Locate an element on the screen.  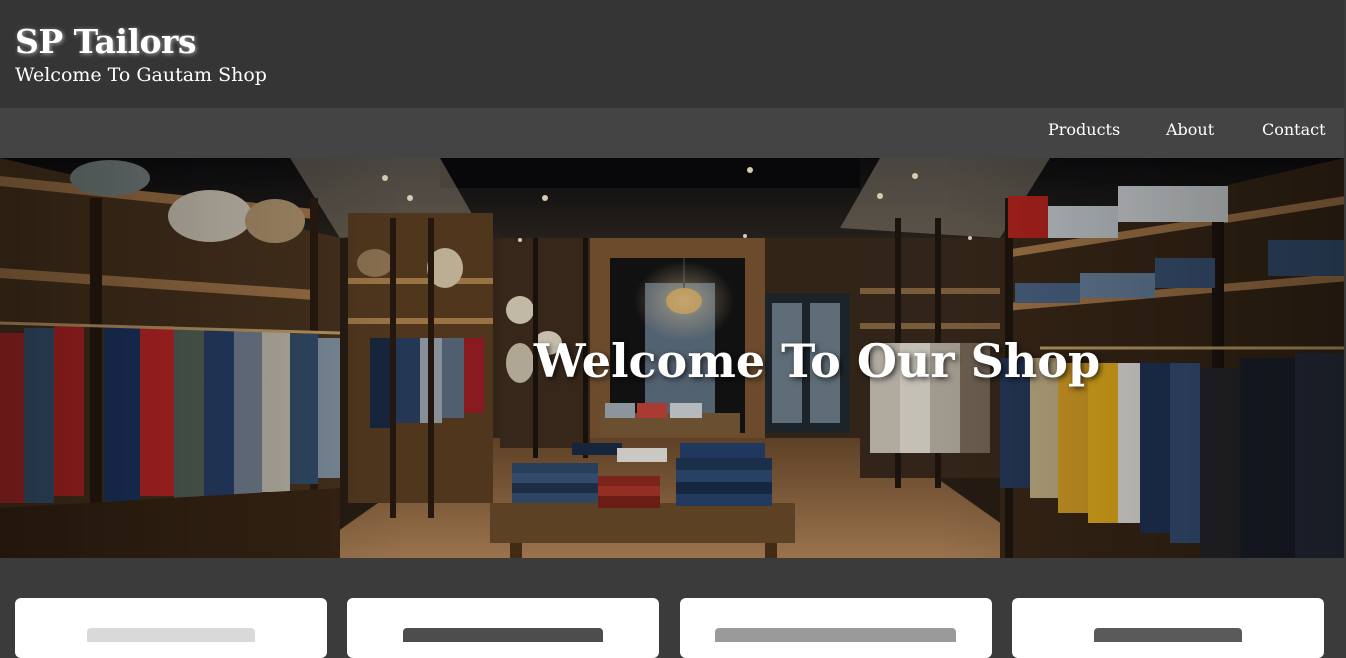
hero-heading: Welcome To Our Shop is located at coordinates (817, 361).